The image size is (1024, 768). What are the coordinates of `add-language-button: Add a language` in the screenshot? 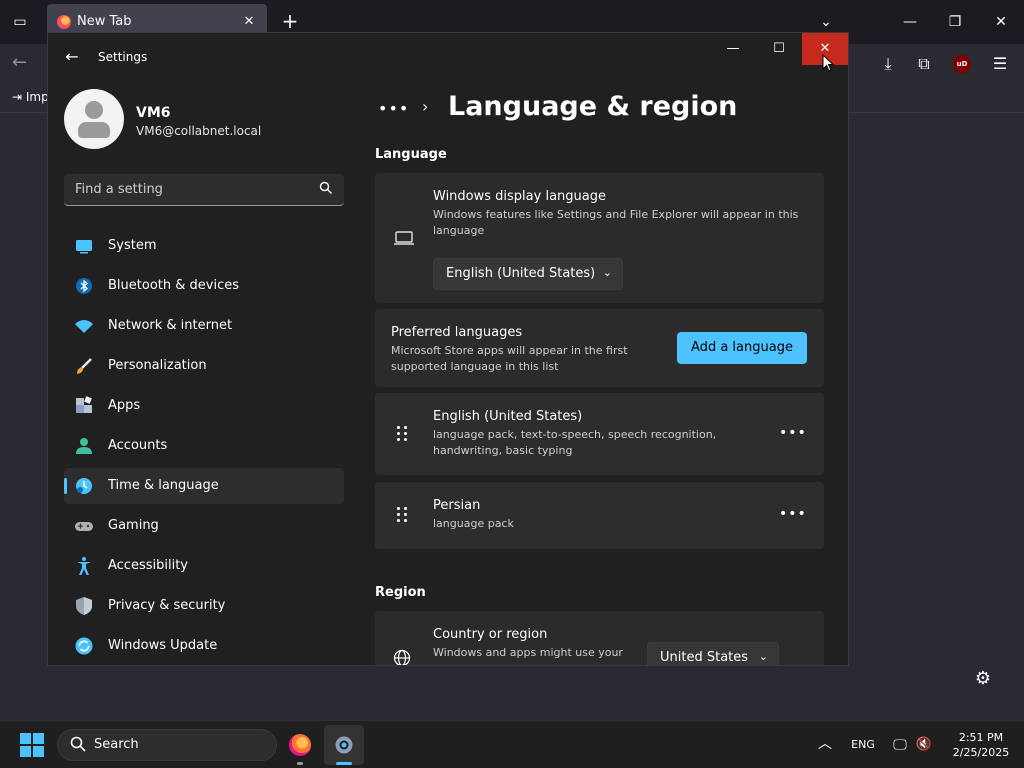 It's located at (742, 348).